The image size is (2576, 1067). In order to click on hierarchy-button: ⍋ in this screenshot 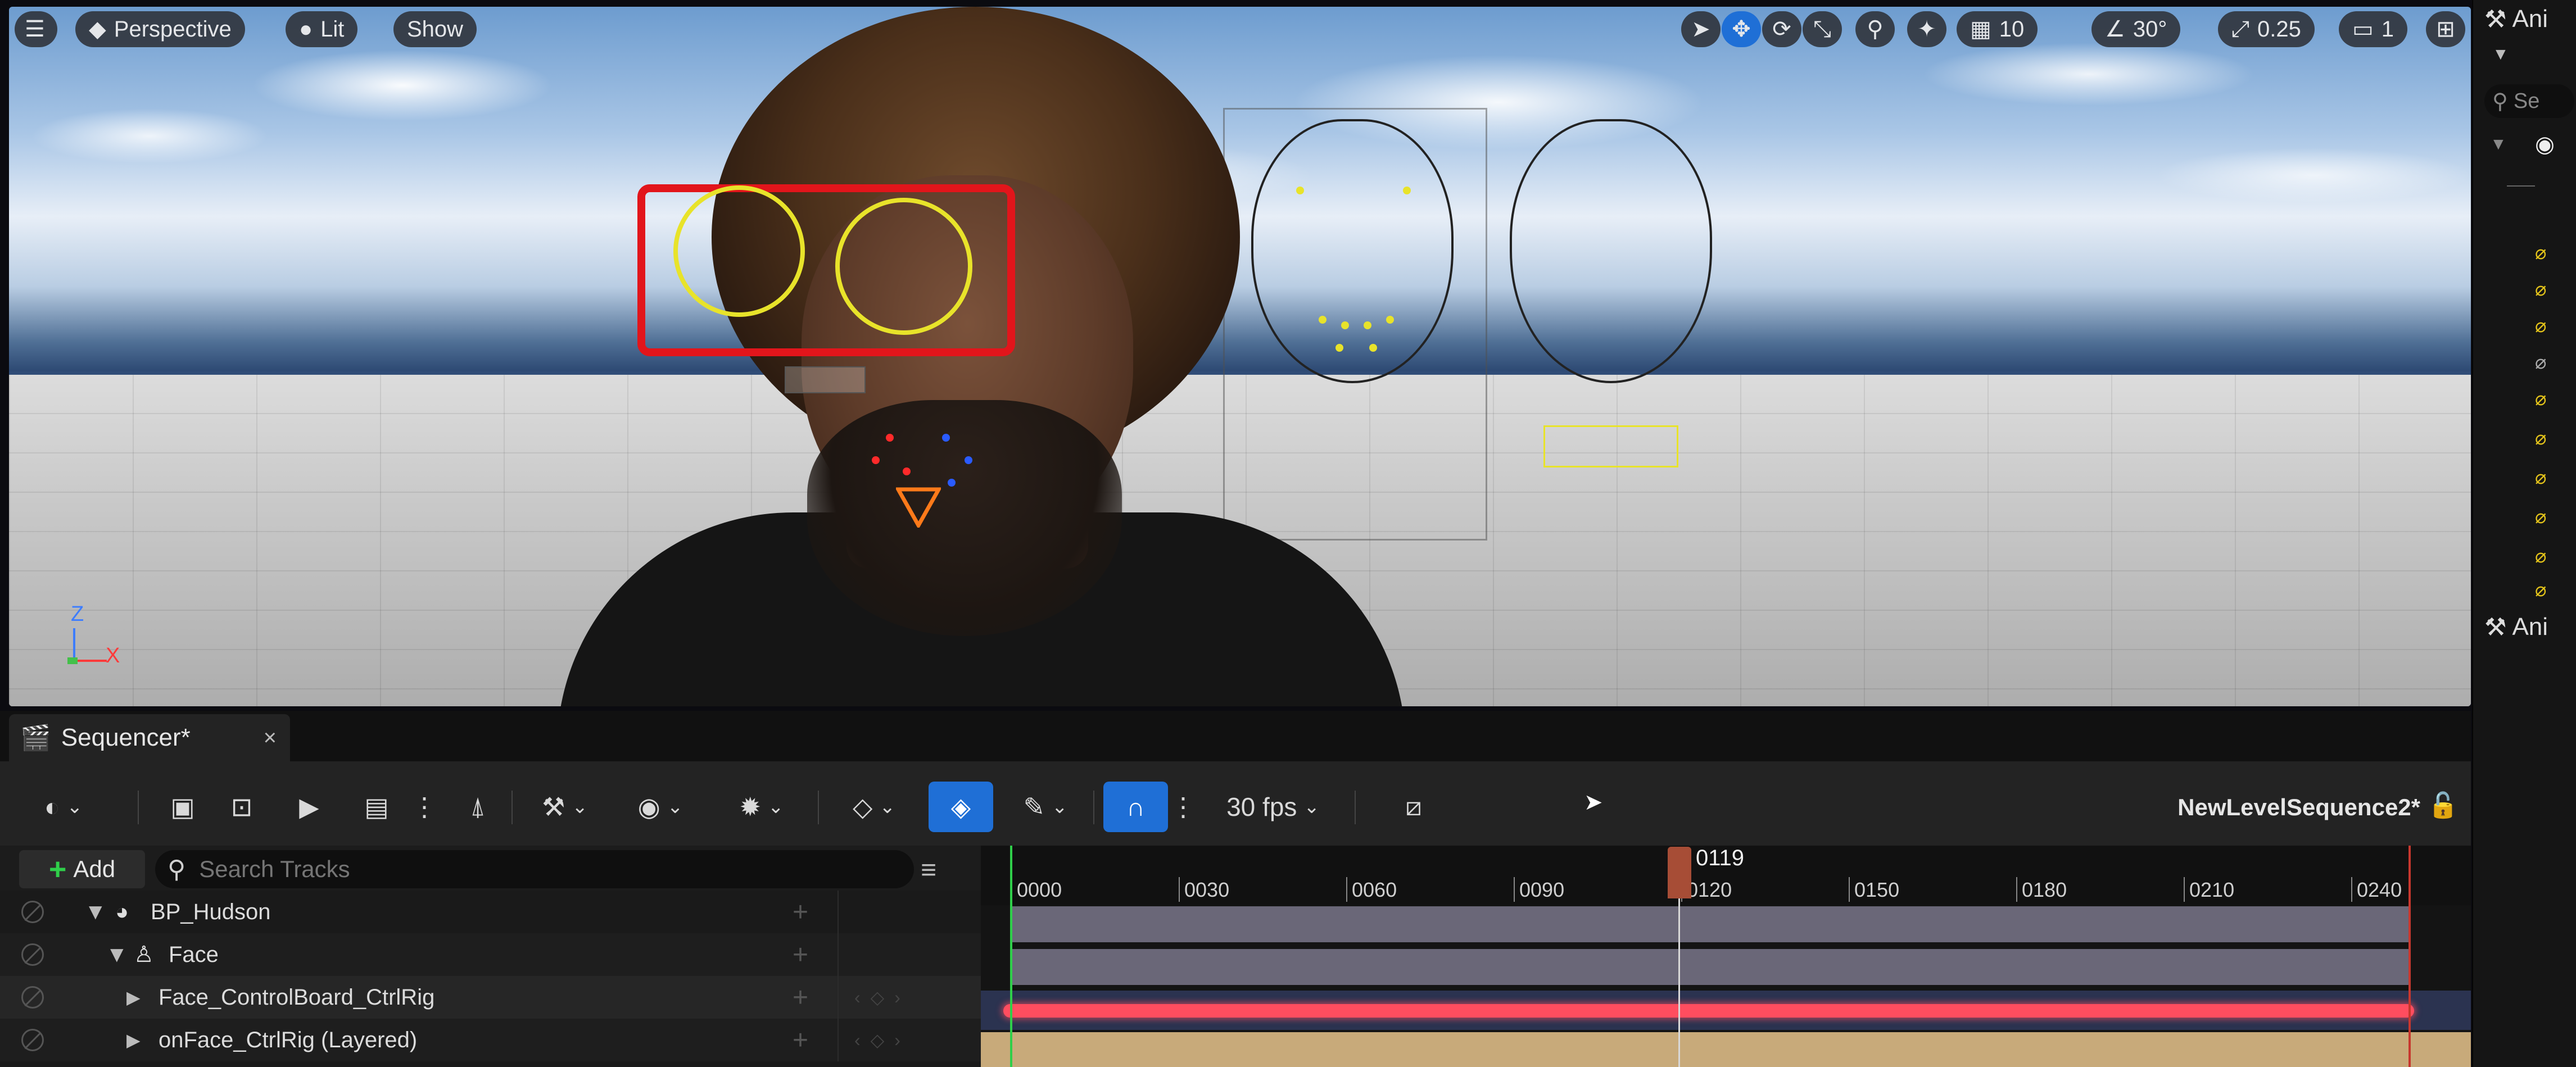, I will do `click(477, 807)`.